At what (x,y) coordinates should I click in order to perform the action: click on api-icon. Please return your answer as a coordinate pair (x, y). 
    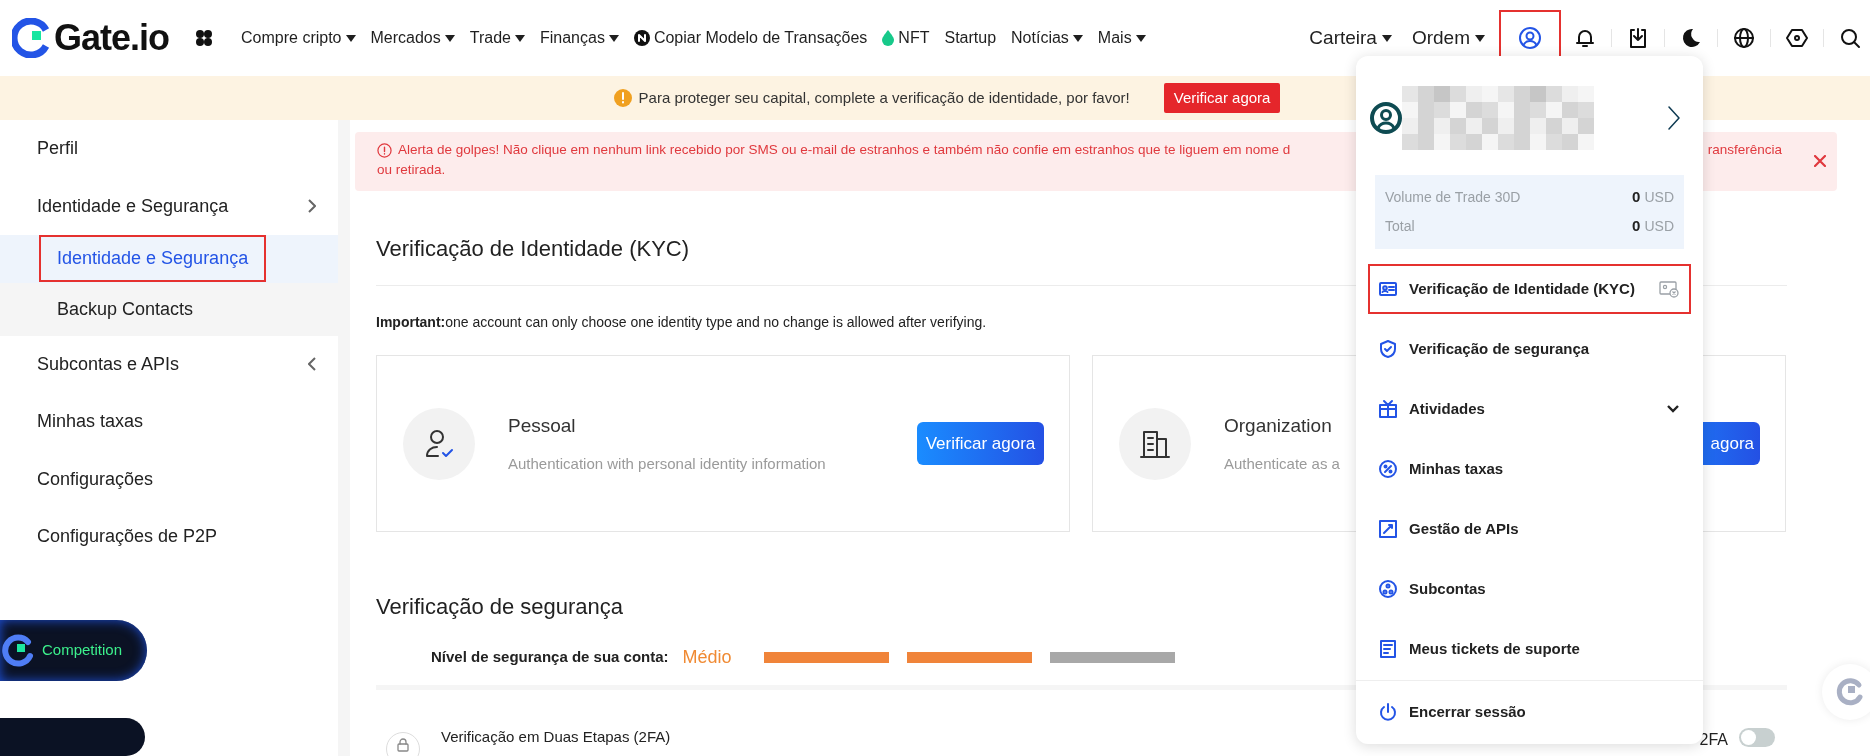
    Looking at the image, I should click on (1388, 529).